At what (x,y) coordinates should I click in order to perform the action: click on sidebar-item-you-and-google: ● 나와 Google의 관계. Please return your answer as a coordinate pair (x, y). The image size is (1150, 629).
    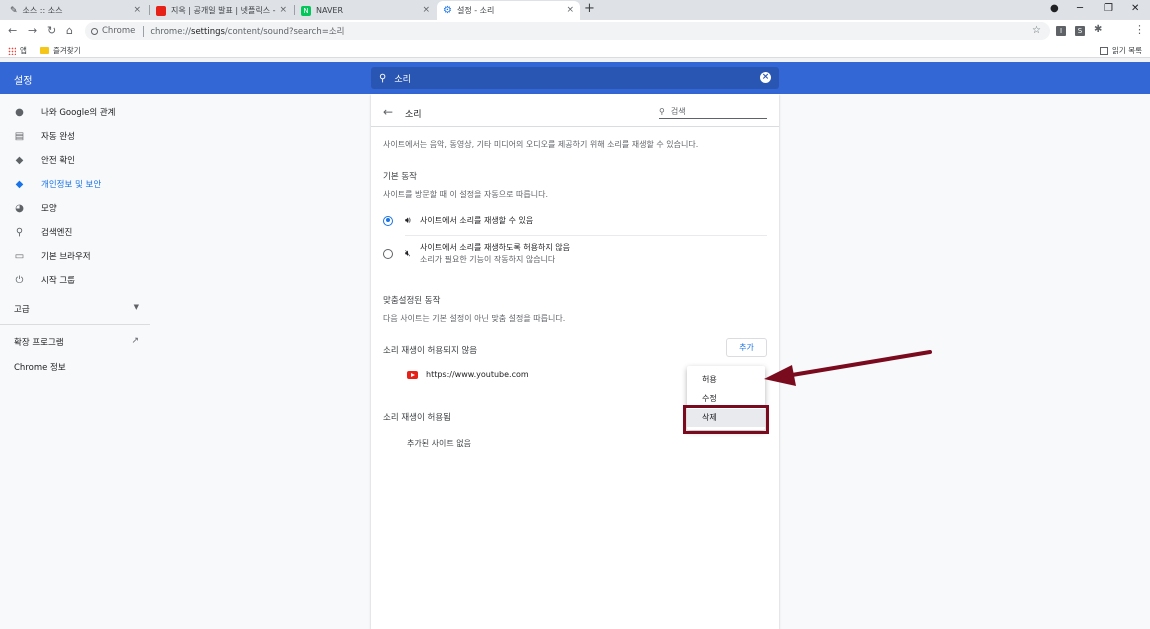
    Looking at the image, I should click on (64, 112).